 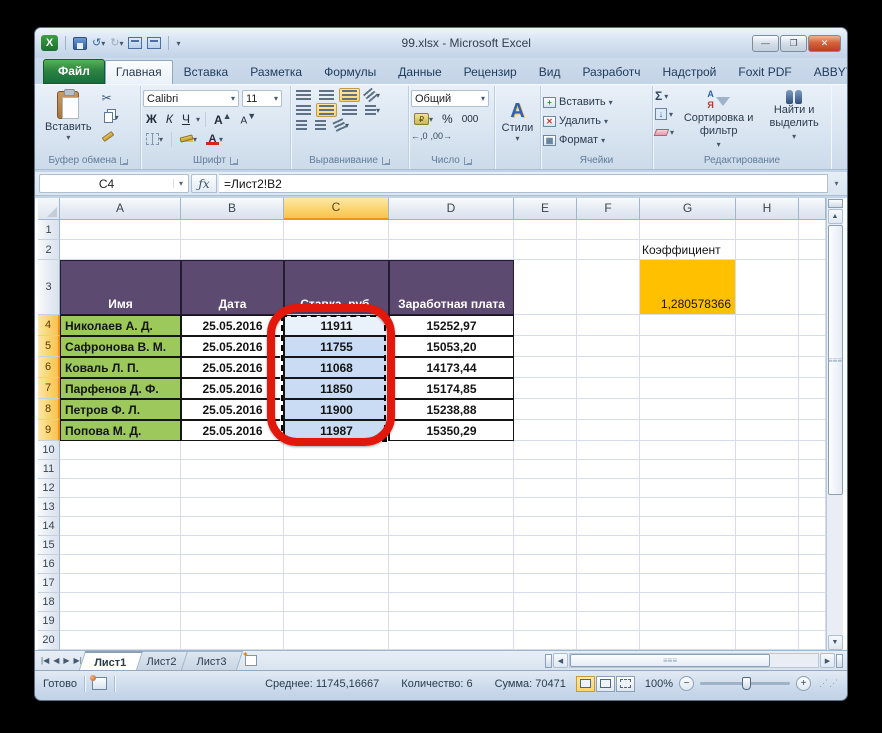 I want to click on italic-button: К, so click(x=169, y=119).